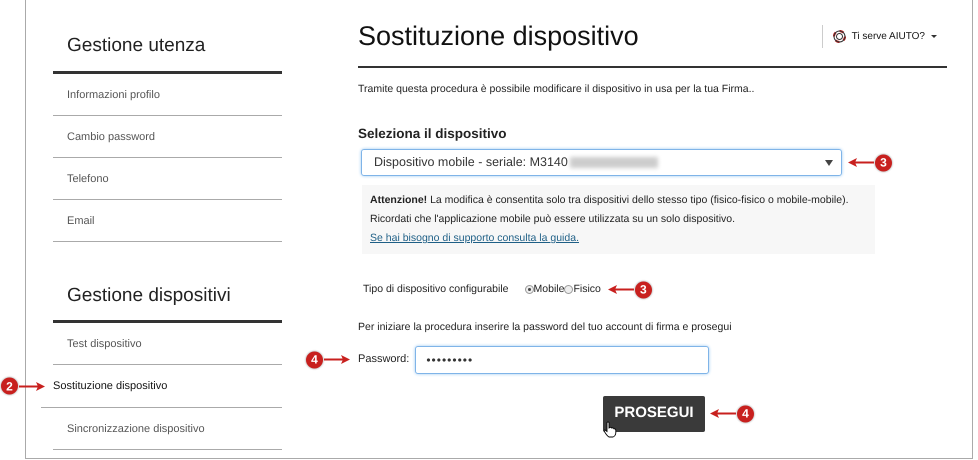 The image size is (978, 460). Describe the element at coordinates (167, 221) in the screenshot. I see `sidebar-item: Email` at that location.